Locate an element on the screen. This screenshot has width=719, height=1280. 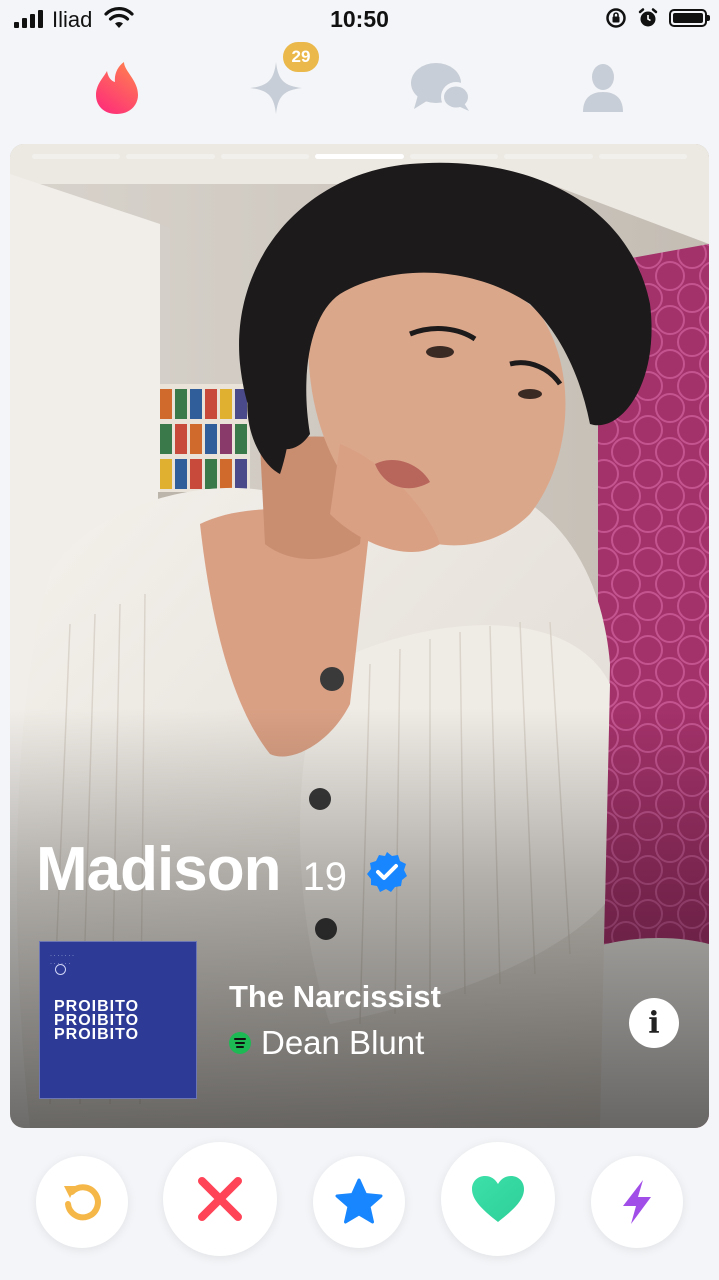
name-age-row: Madison 19 is located at coordinates (222, 869).